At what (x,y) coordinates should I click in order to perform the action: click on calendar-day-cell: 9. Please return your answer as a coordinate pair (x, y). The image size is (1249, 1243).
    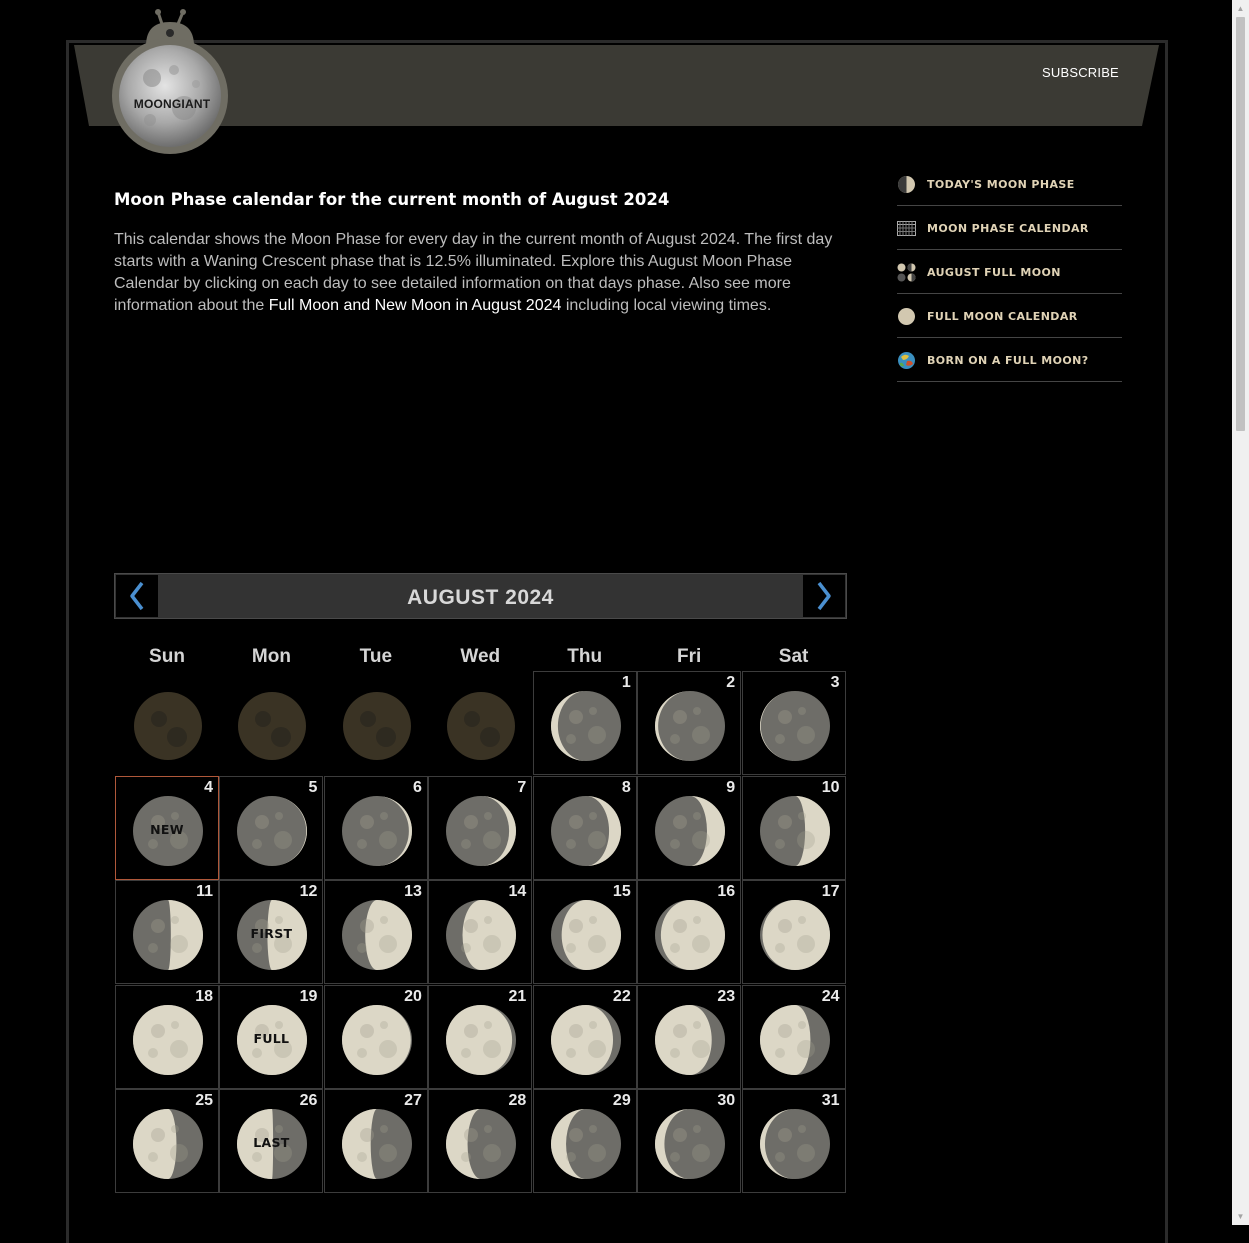
    Looking at the image, I should click on (689, 827).